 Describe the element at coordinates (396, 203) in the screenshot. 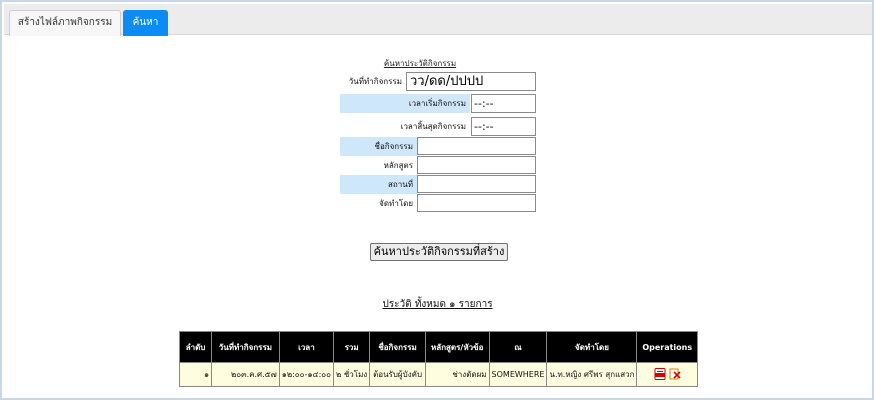

I see `organizer-label: จัดทำโดย` at that location.